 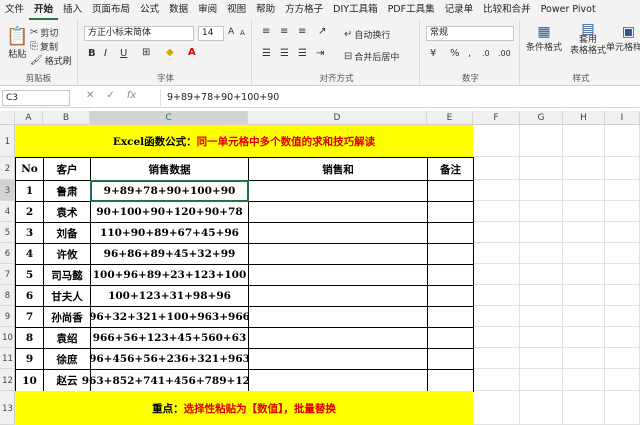 What do you see at coordinates (244, 141) in the screenshot?
I see `title-banner: Excel函数公式： 同一单元格中多个数值的求和技巧解读` at bounding box center [244, 141].